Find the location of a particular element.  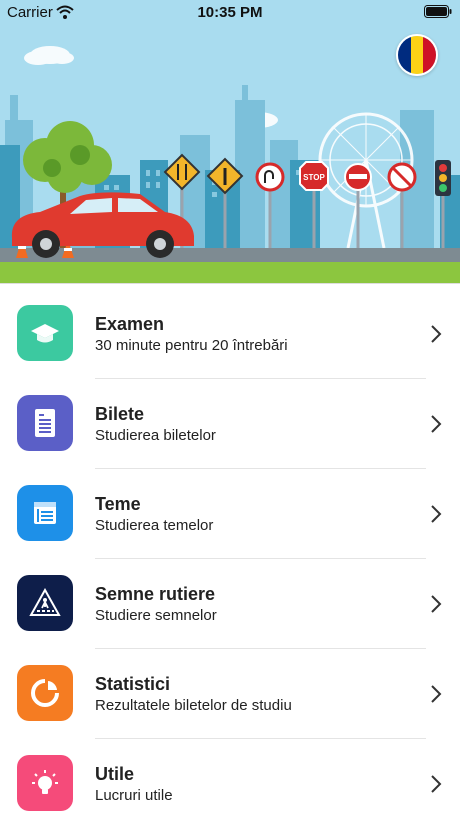

flag-stripe-yellow is located at coordinates (417, 55).